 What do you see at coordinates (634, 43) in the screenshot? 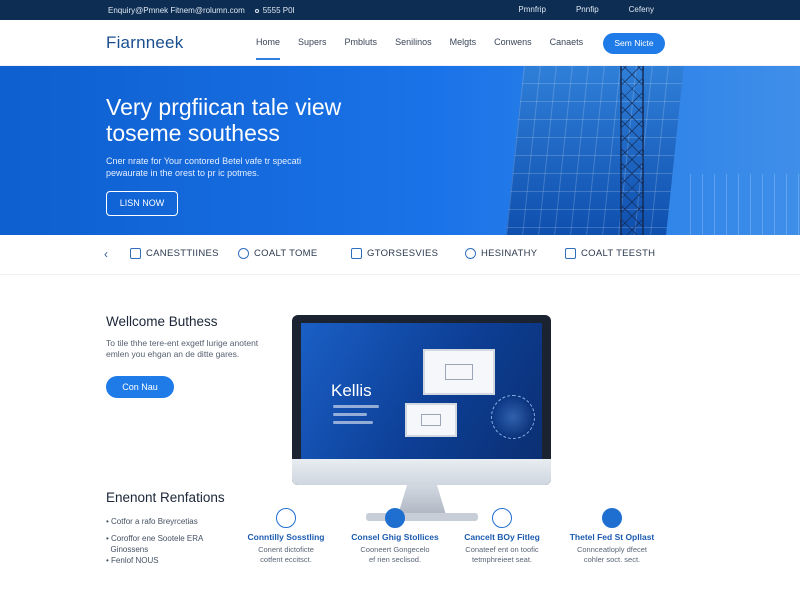
I see `nav-cta-button: Sem Nicte` at bounding box center [634, 43].